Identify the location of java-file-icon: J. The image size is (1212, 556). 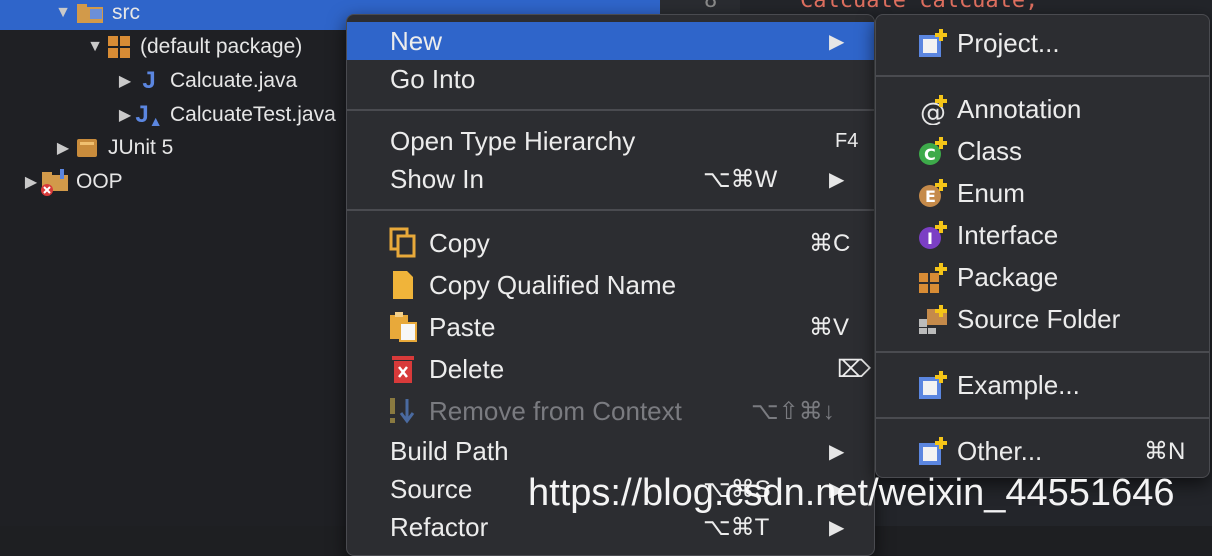
(149, 80).